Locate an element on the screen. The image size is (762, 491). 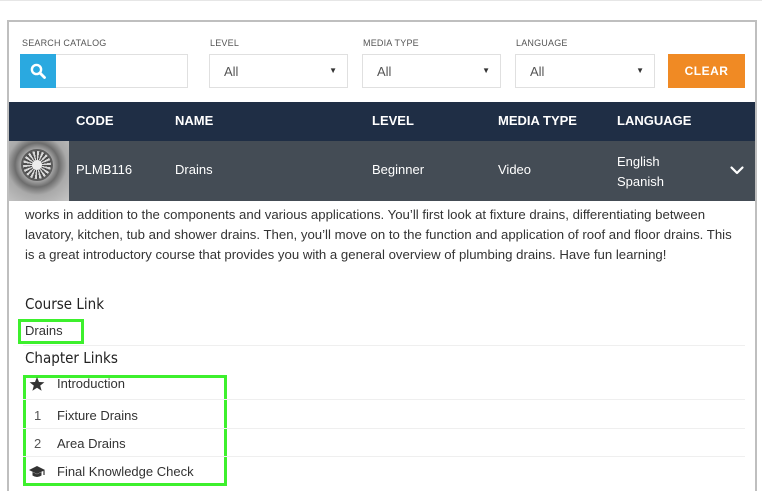
row-code: PLMB116 is located at coordinates (104, 169).